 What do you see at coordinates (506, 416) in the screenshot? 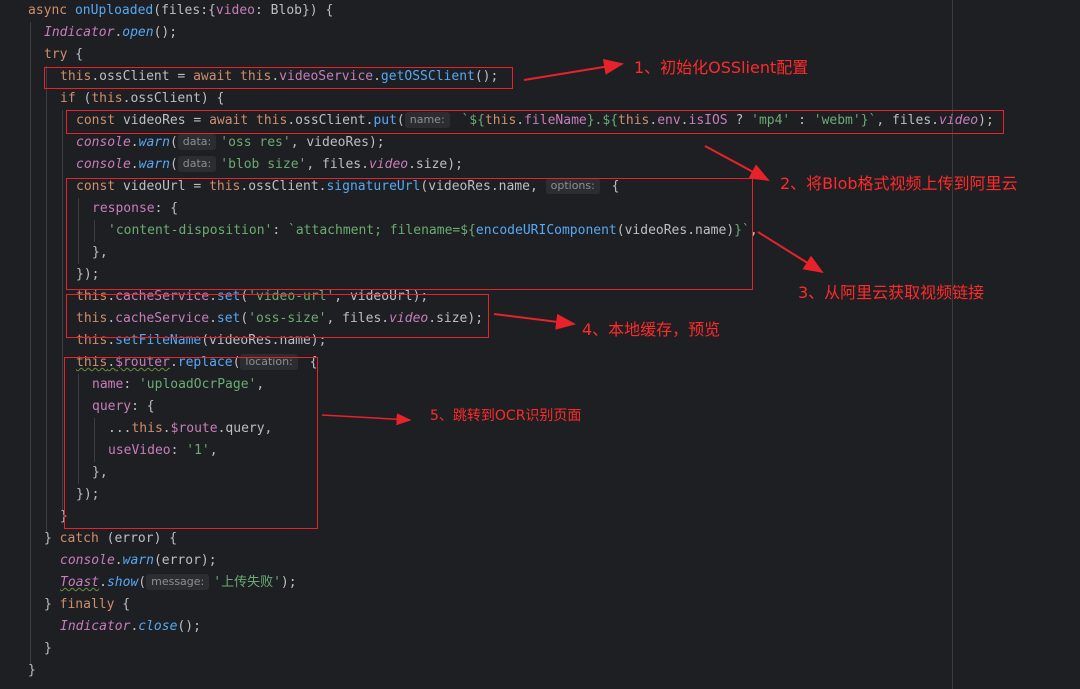
I see `annotation-label-5: 5、跳转到OCR识别页面` at bounding box center [506, 416].